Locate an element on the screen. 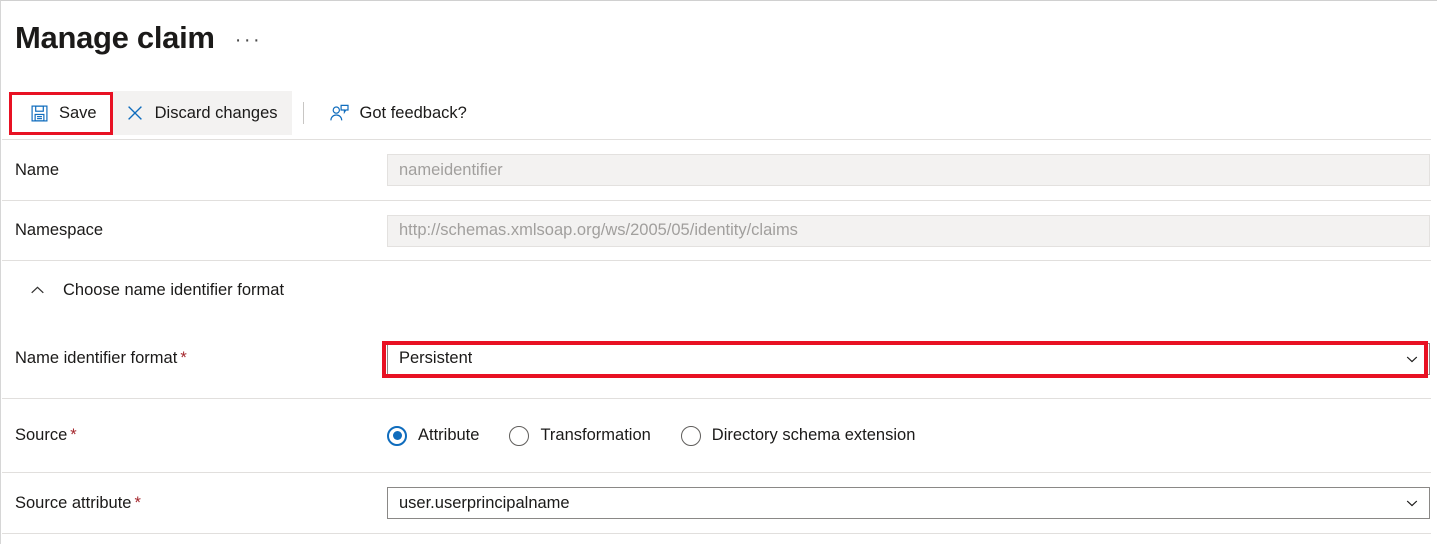  name-label: Name is located at coordinates (37, 169).